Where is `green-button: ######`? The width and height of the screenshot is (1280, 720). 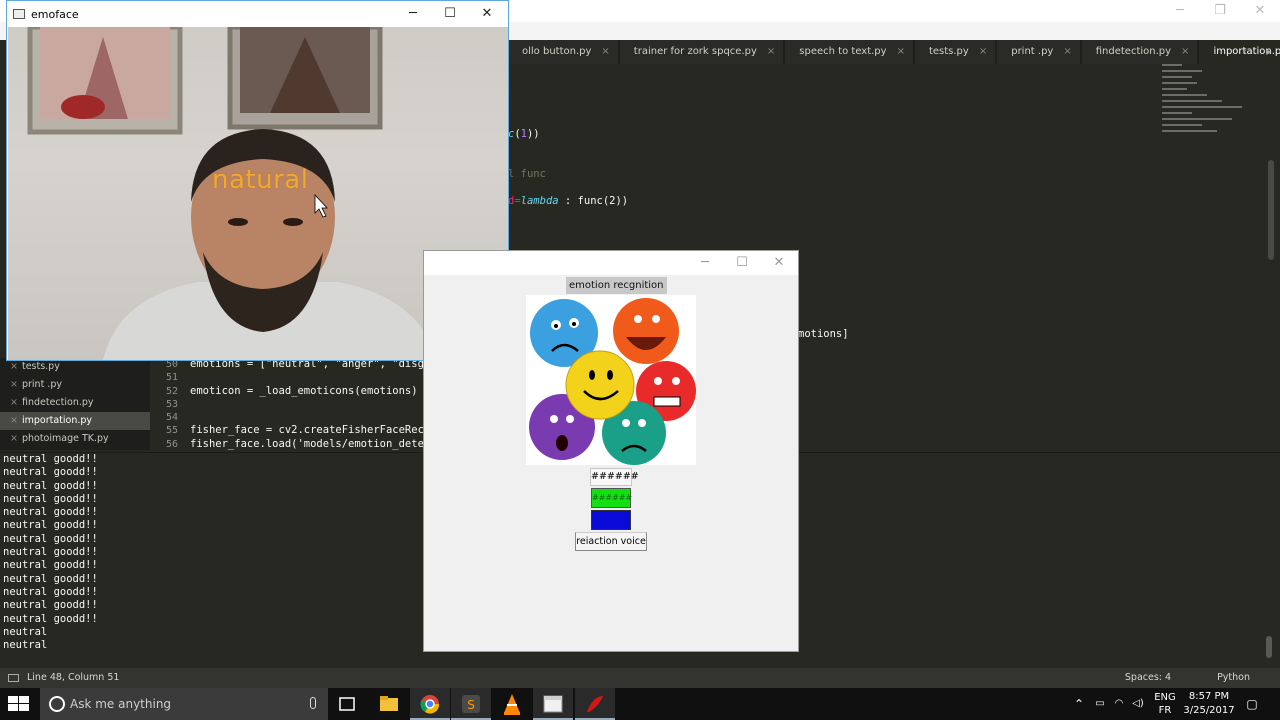 green-button: ###### is located at coordinates (611, 498).